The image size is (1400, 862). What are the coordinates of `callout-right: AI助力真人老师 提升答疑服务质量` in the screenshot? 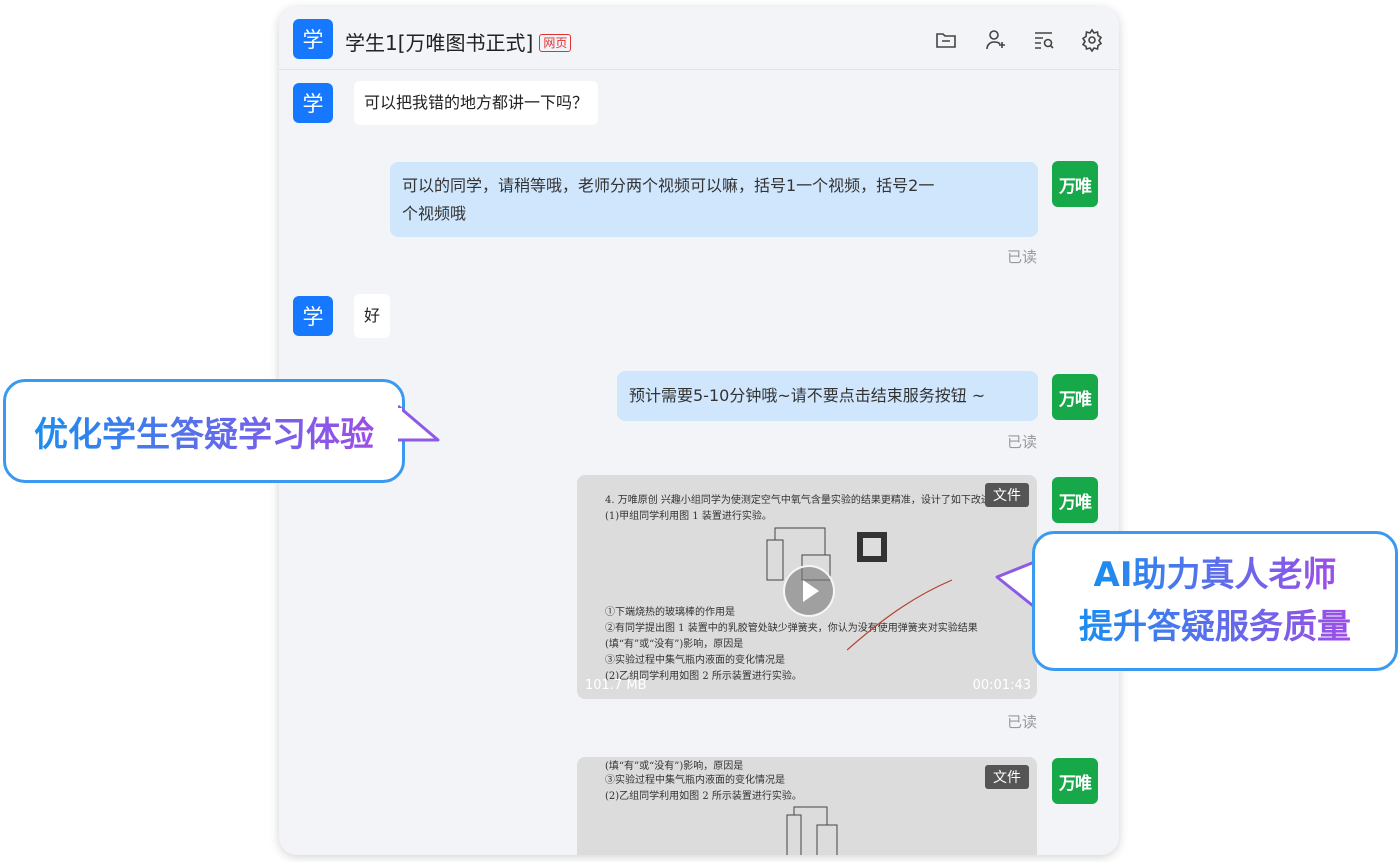 It's located at (1215, 601).